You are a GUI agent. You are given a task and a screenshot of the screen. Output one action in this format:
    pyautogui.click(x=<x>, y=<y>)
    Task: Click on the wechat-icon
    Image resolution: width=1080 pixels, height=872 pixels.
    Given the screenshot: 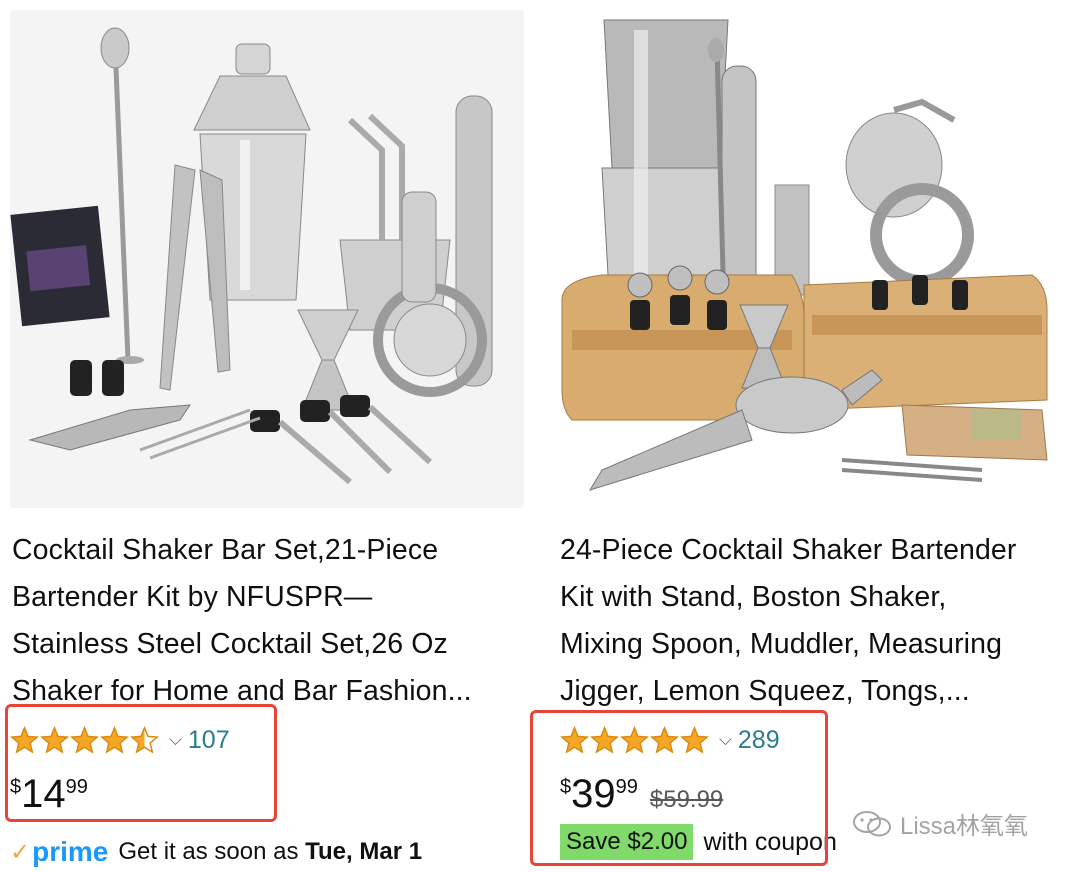 What is the action you would take?
    pyautogui.click(x=872, y=823)
    